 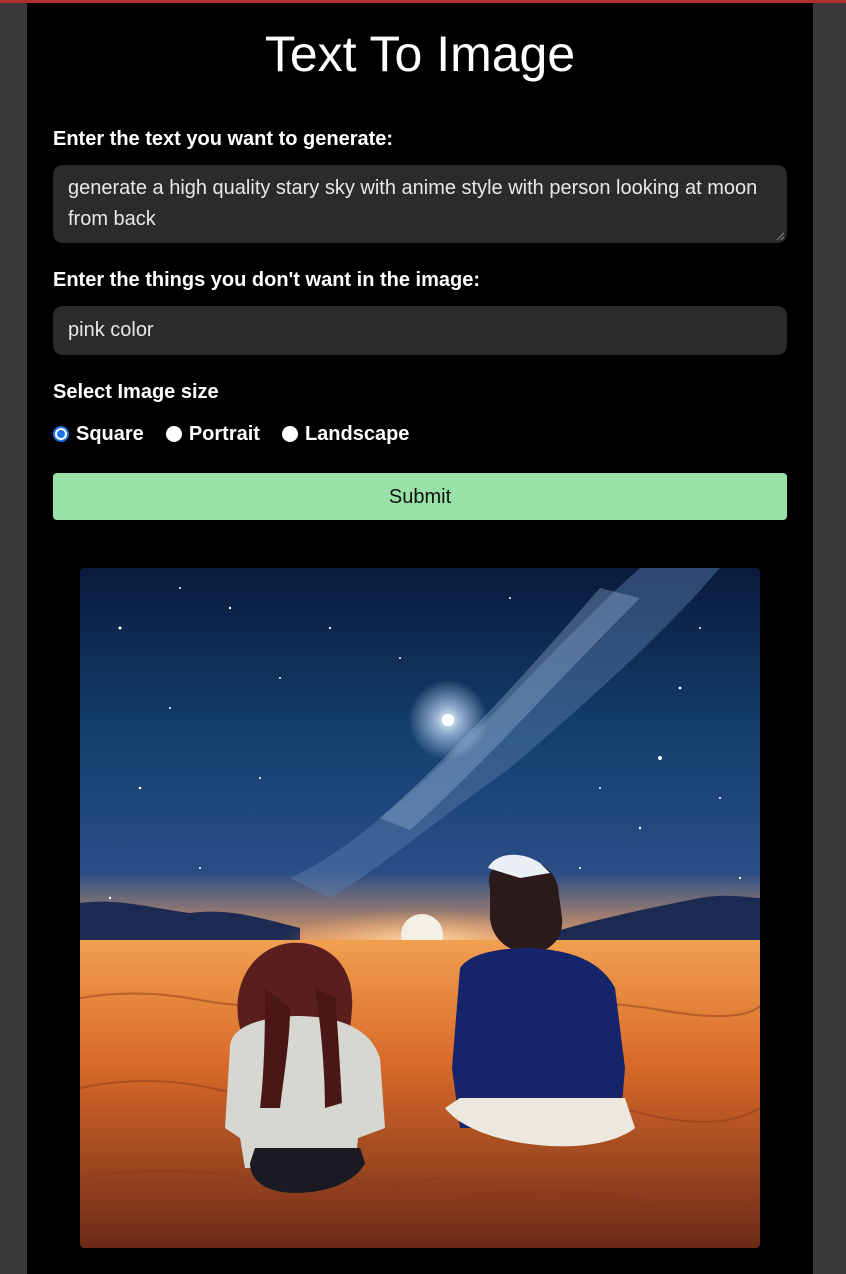 I want to click on radio-option-landscape: Landscape, so click(x=345, y=434).